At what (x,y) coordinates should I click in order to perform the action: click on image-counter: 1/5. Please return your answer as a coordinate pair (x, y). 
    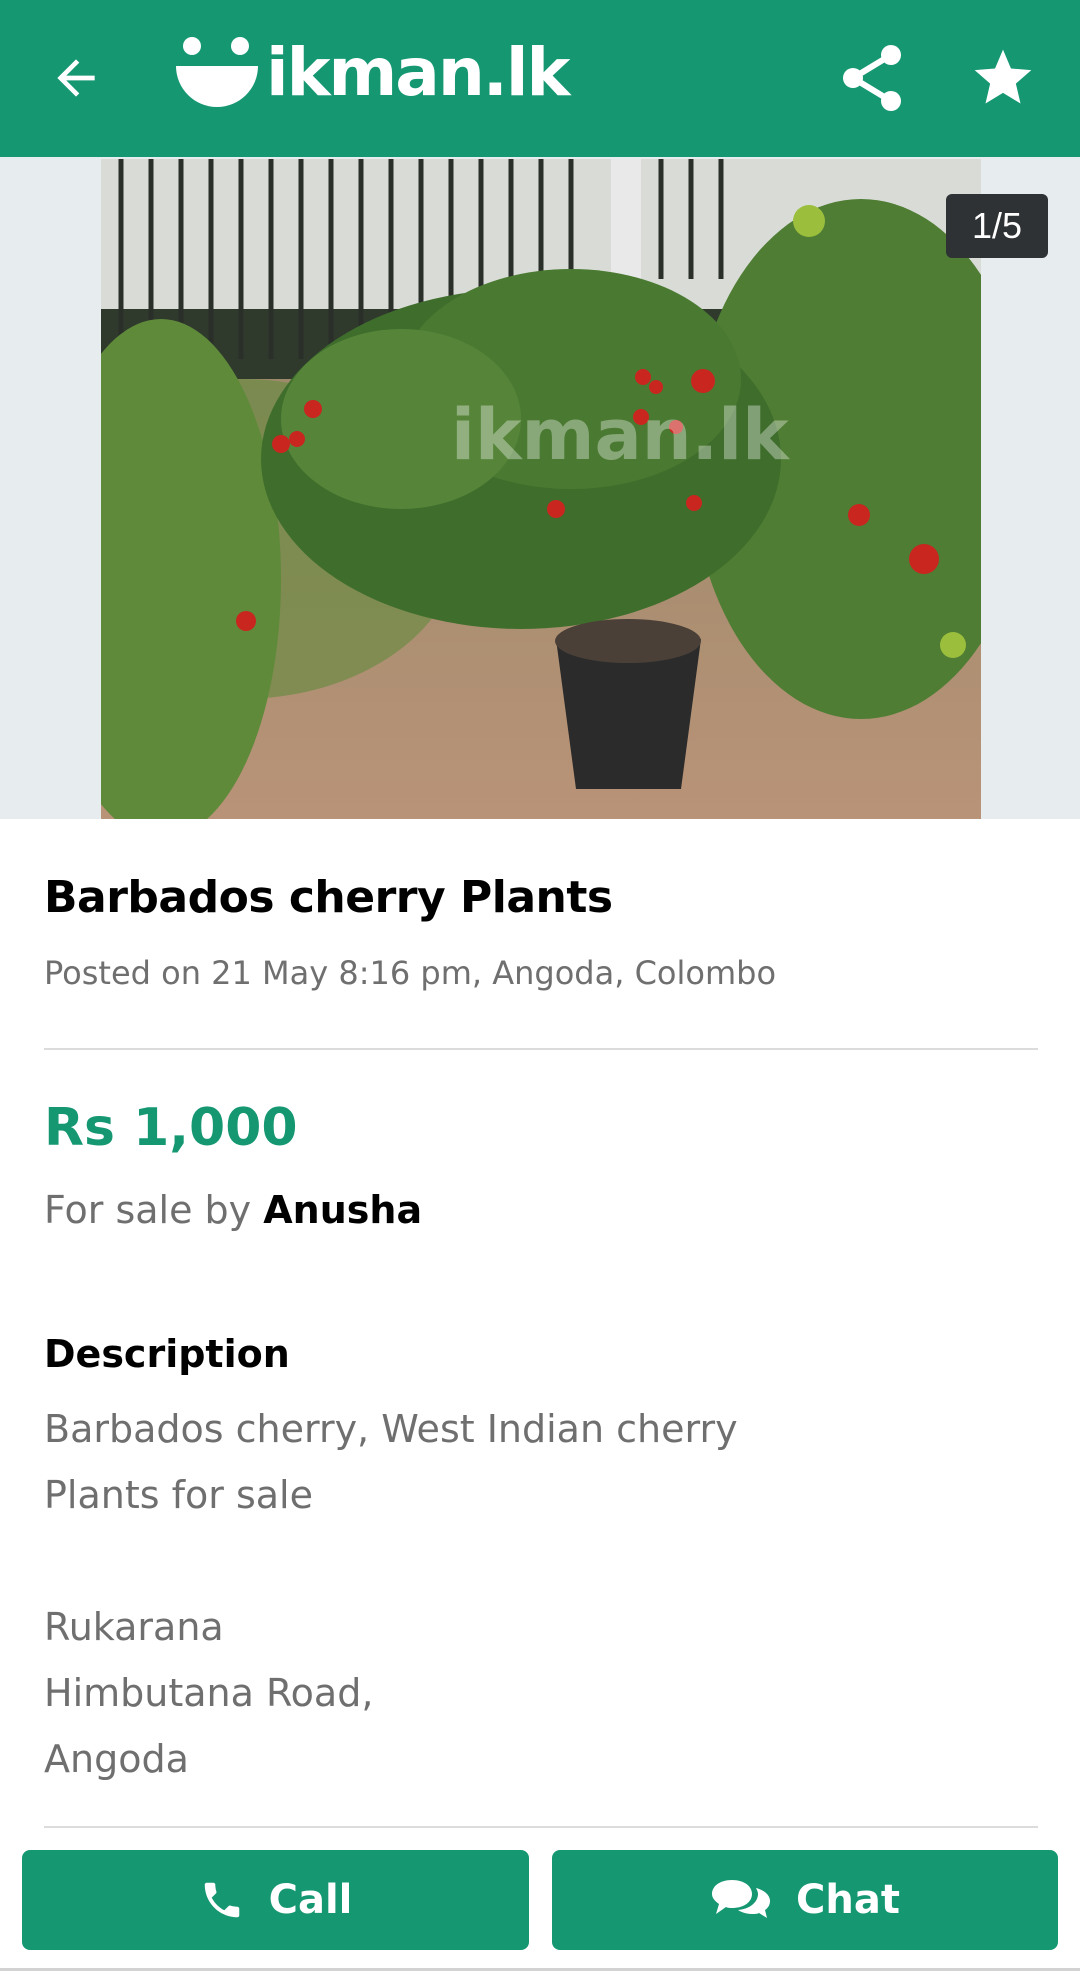
    Looking at the image, I should click on (997, 226).